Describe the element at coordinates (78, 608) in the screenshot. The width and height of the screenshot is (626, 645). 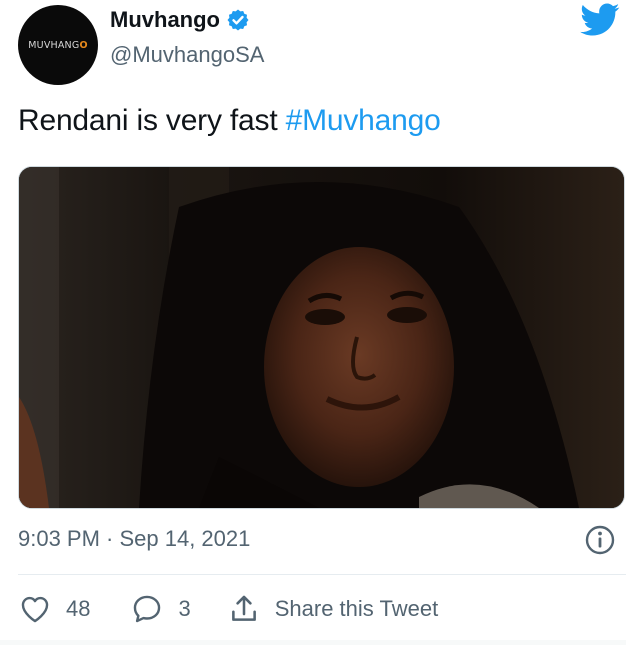
I see `like-count: 48` at that location.